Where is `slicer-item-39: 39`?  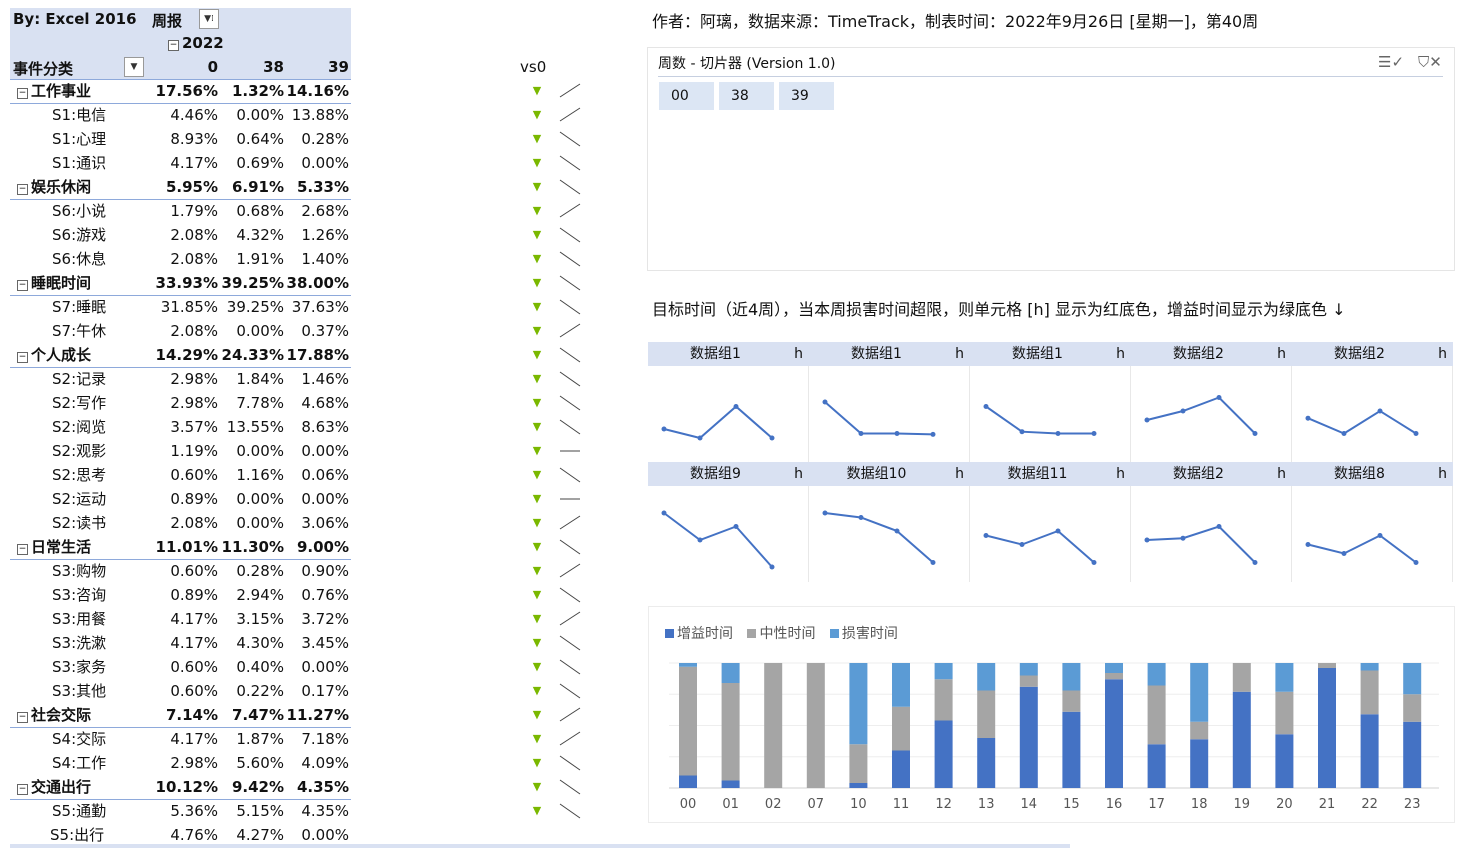 slicer-item-39: 39 is located at coordinates (806, 96).